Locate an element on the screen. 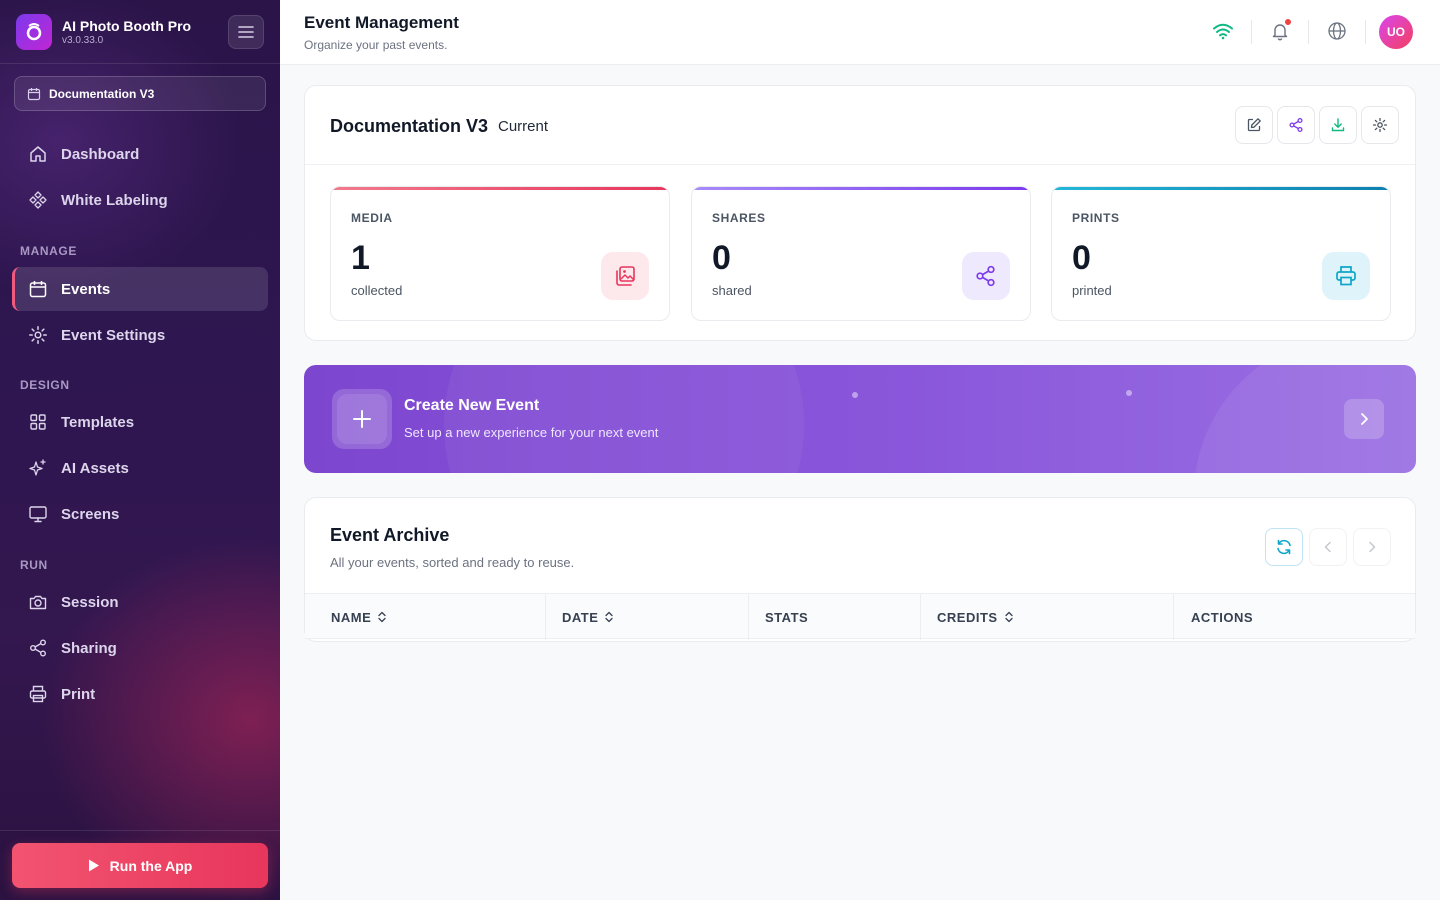  app-version: v3.0.33.0 is located at coordinates (83, 40).